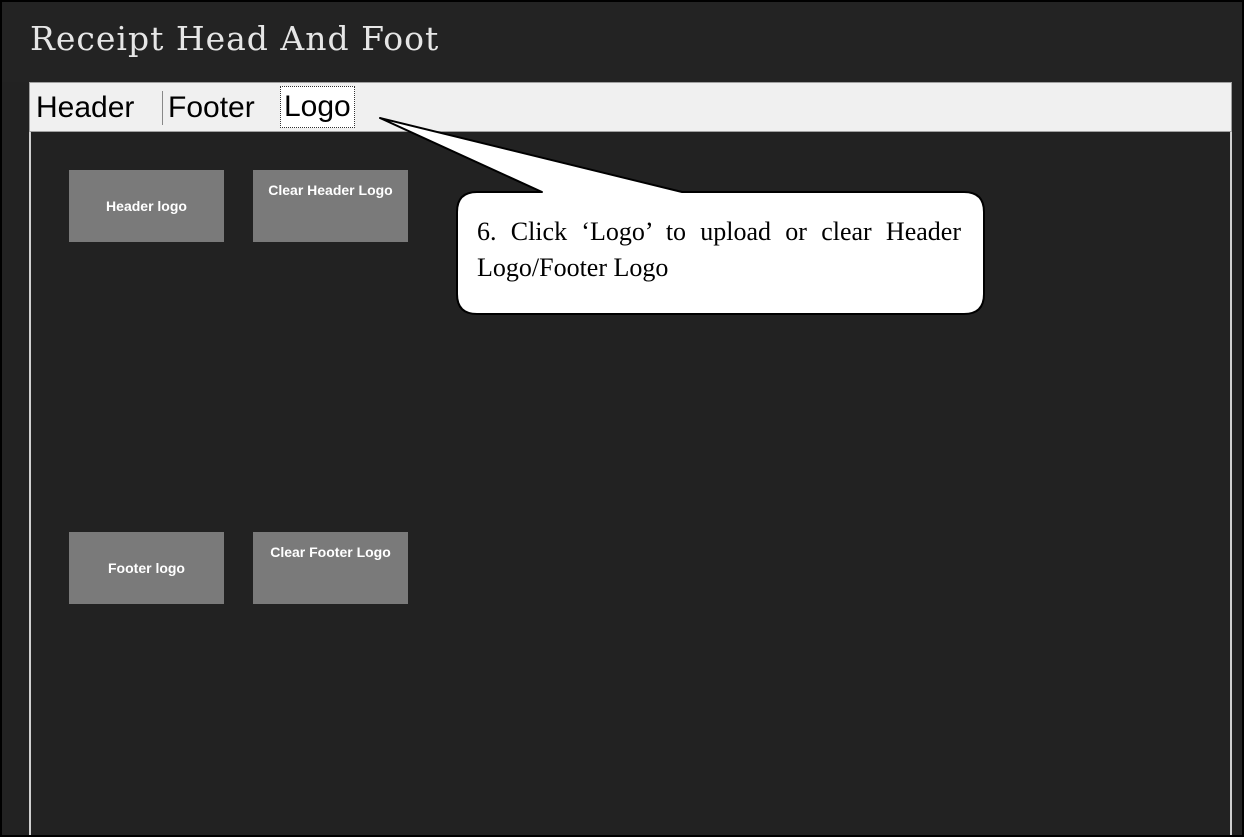  I want to click on tab-strip: Header Footer Logo, so click(630, 107).